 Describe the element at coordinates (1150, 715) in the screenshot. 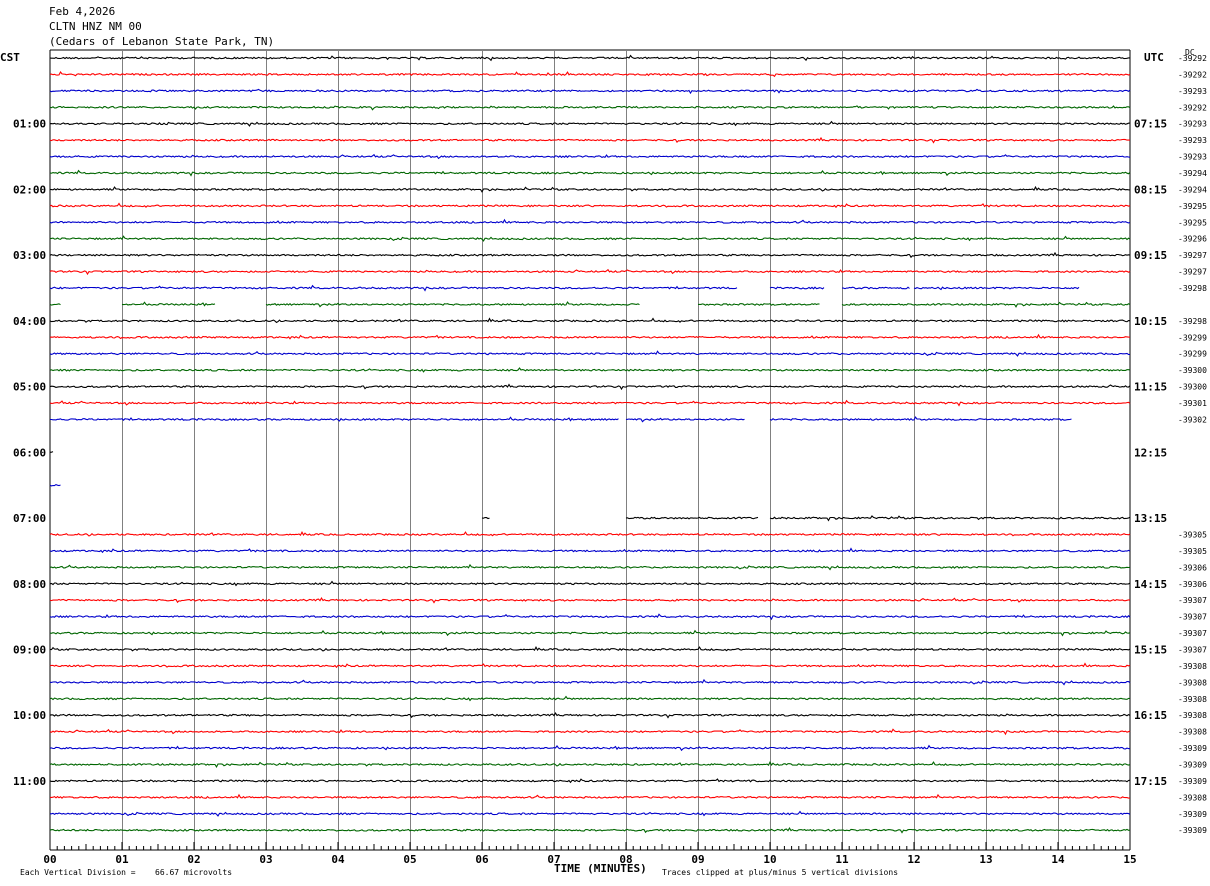

I see `hour-label-right: 16:15` at that location.